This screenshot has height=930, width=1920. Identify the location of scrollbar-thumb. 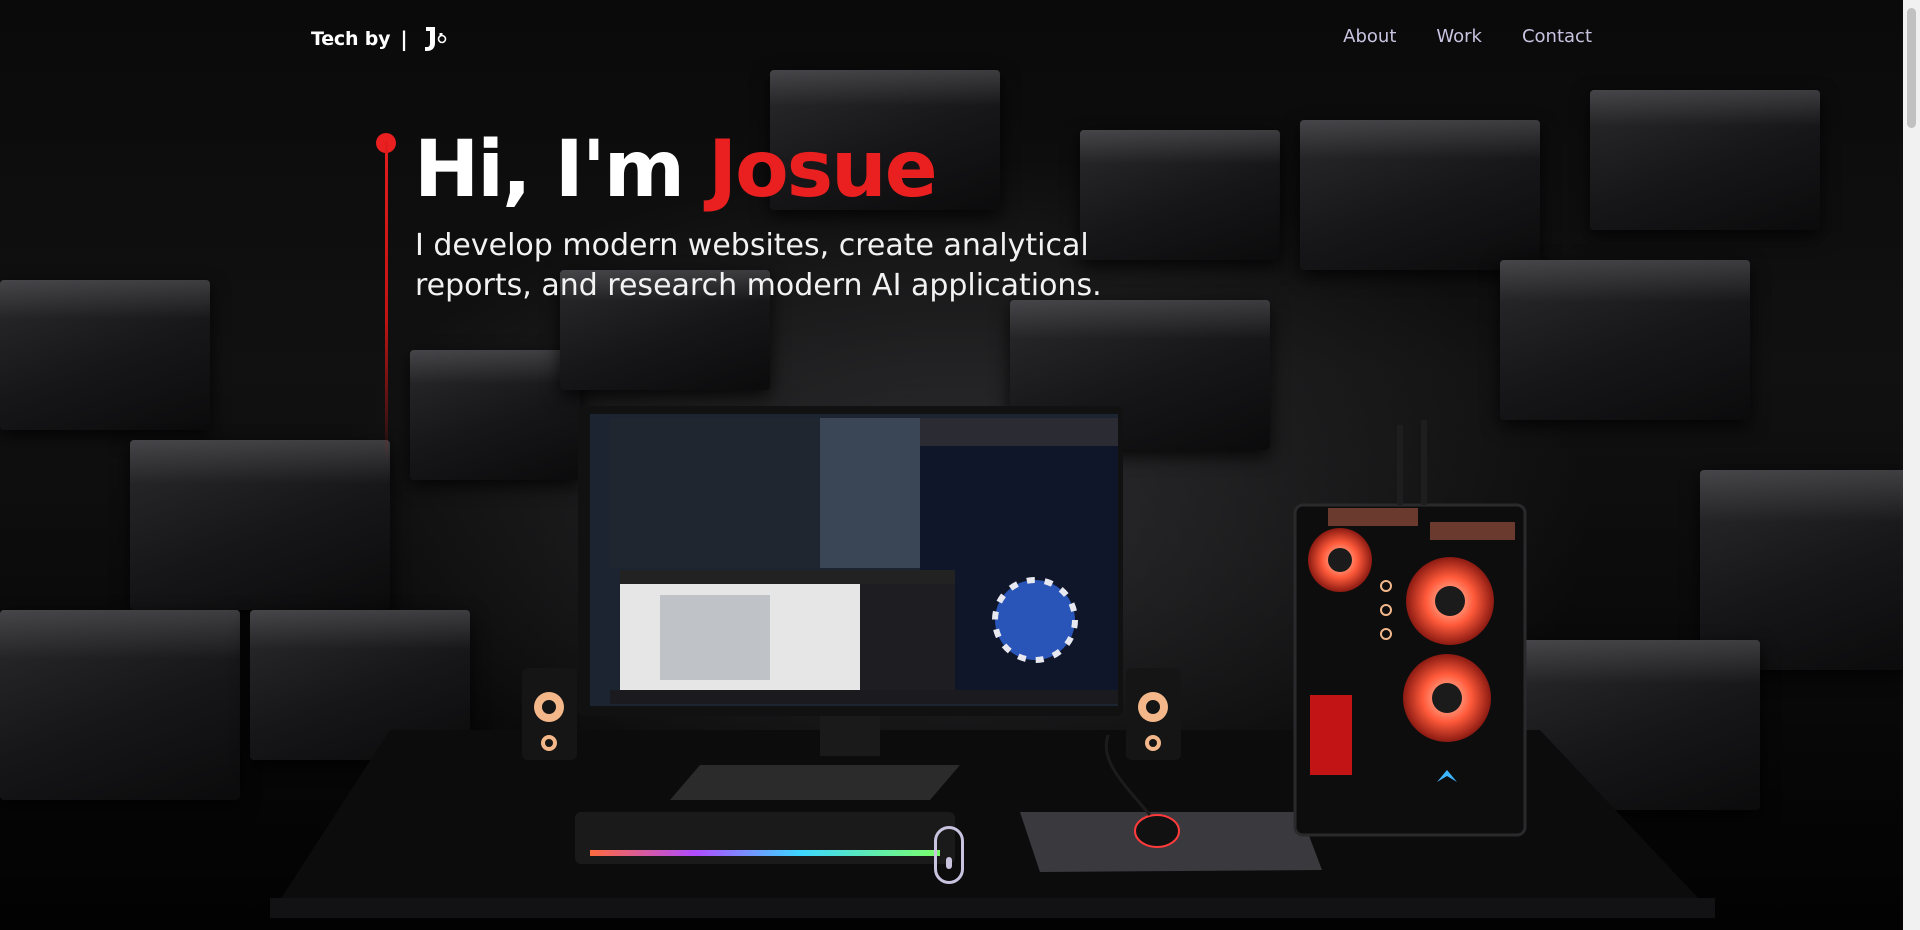
(1911, 68).